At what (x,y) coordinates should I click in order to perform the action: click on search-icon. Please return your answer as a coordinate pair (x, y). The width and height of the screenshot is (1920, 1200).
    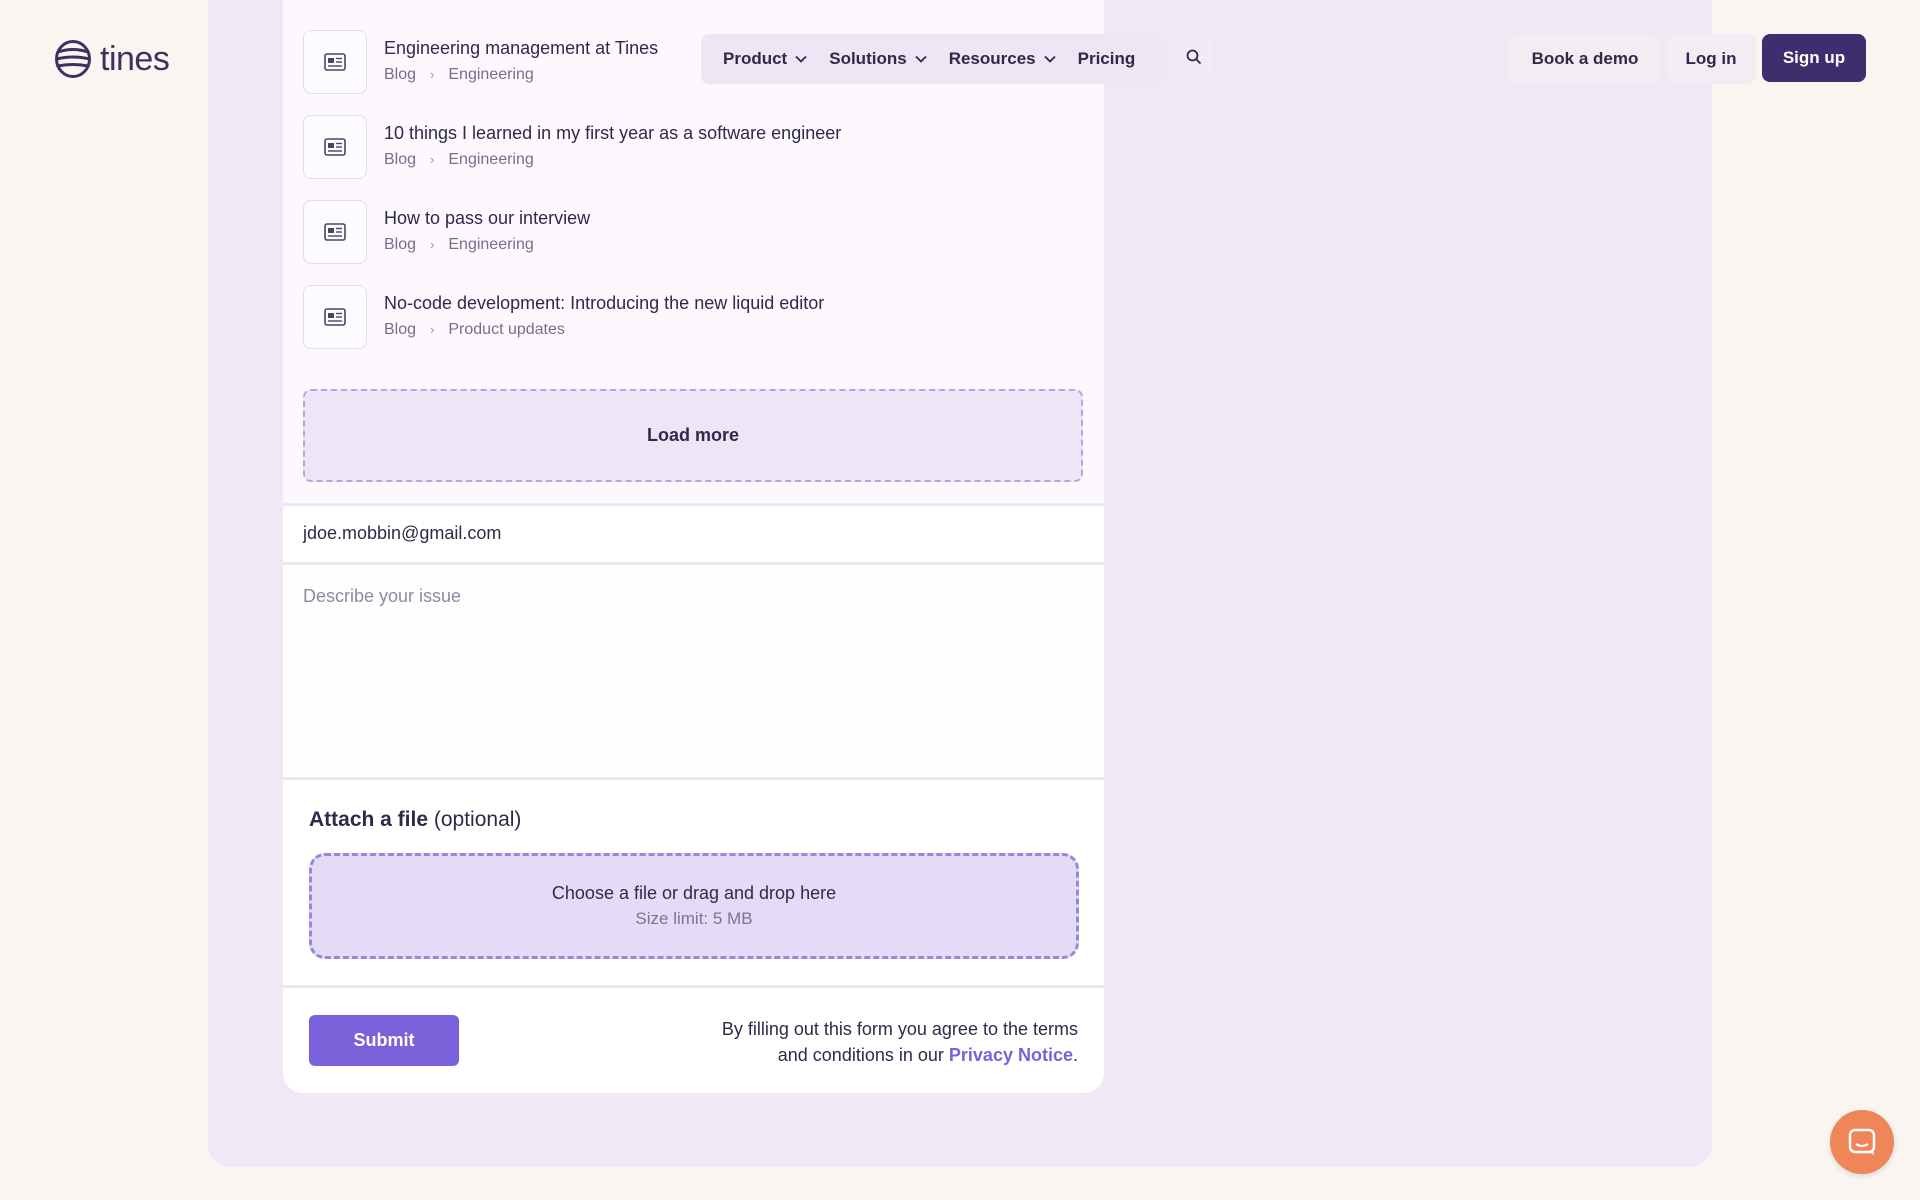
    Looking at the image, I should click on (1194, 57).